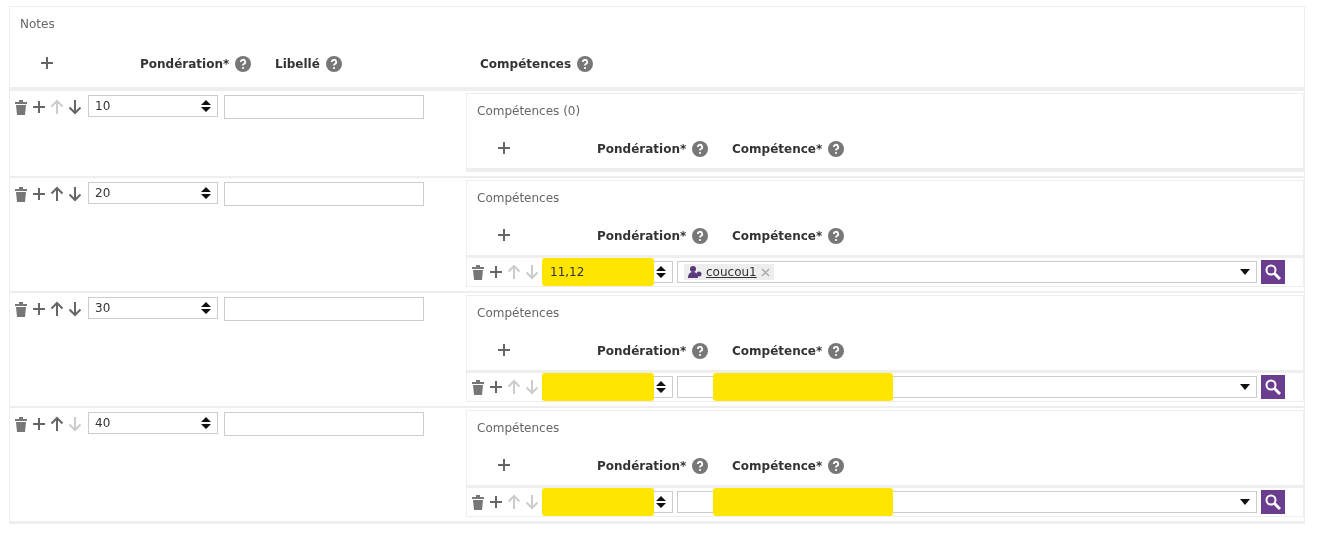  Describe the element at coordinates (695, 272) in the screenshot. I see `group-icon` at that location.